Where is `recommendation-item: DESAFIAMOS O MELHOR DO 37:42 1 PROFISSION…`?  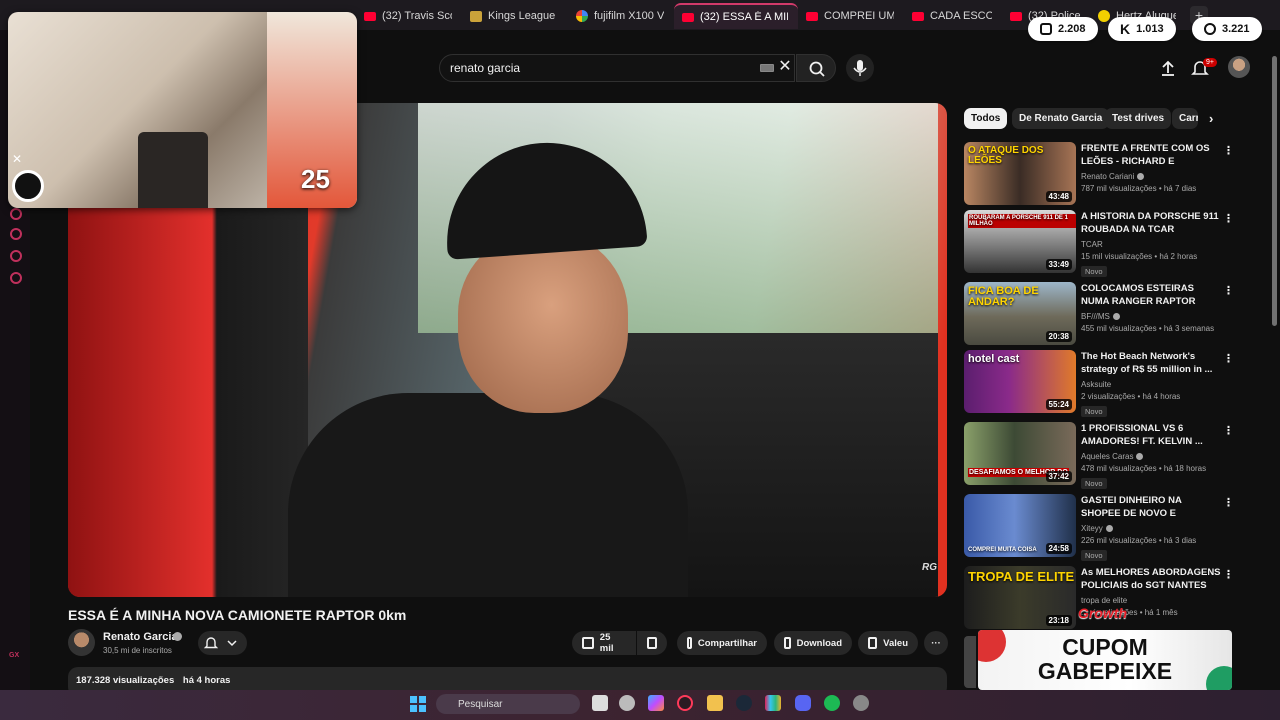 recommendation-item: DESAFIAMOS O MELHOR DO 37:42 1 PROFISSION… is located at coordinates (1099, 455).